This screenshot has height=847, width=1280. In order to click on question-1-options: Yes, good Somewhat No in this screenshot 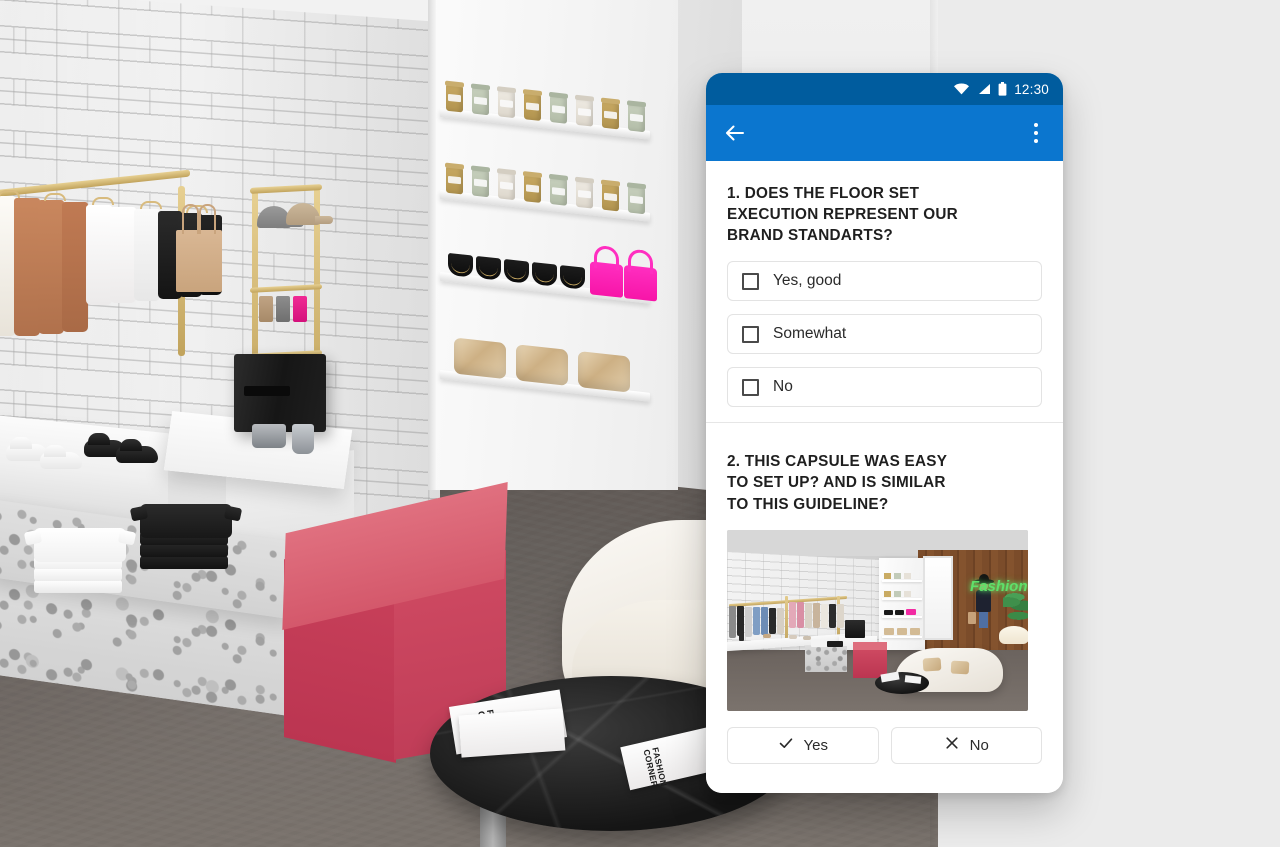, I will do `click(884, 334)`.